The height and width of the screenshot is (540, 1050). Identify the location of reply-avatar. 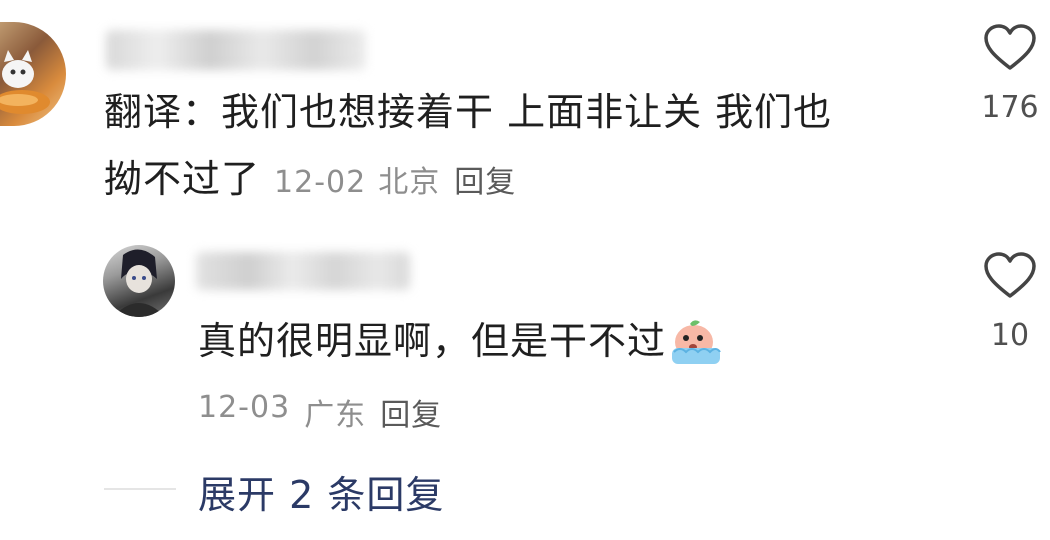
(139, 281).